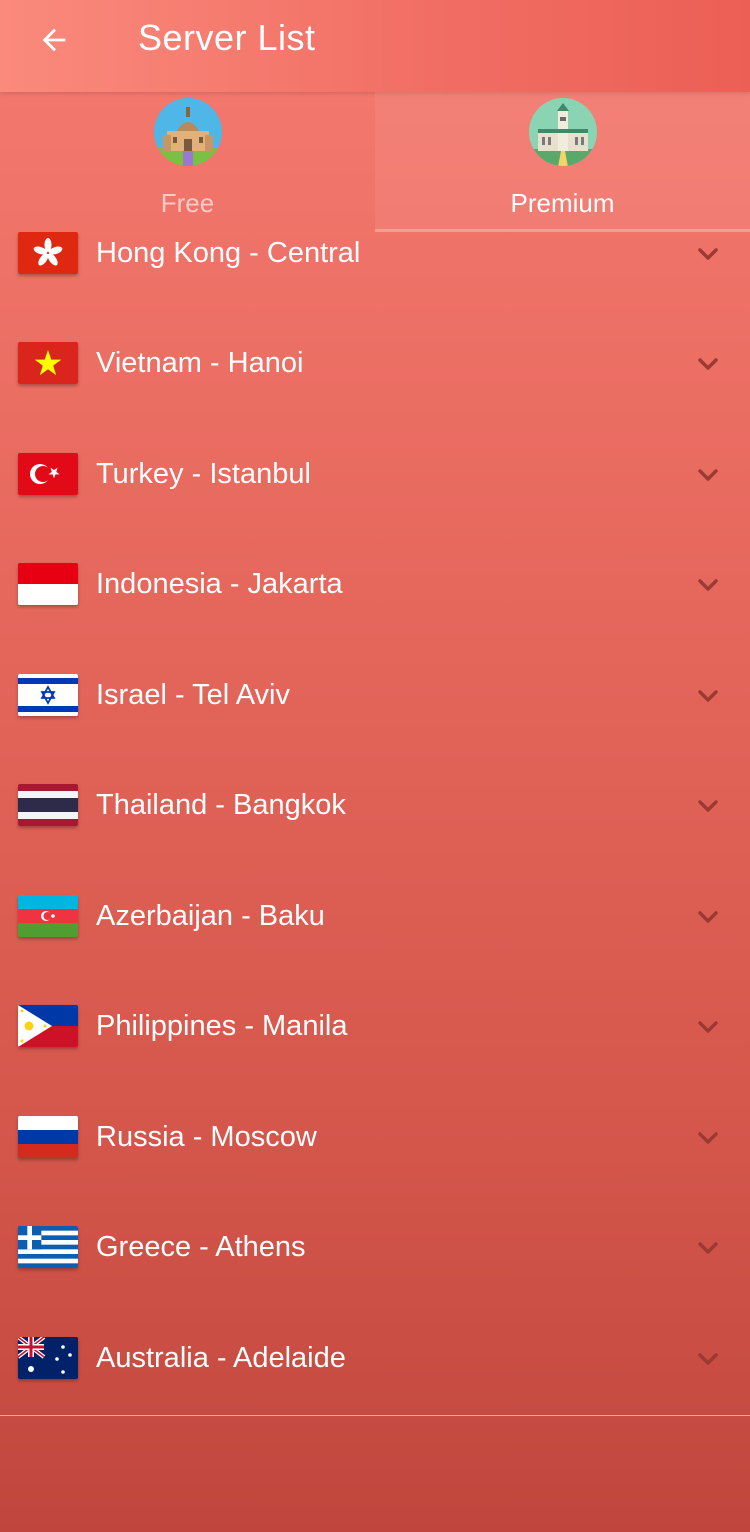 This screenshot has height=1532, width=750. I want to click on australia-flag-icon, so click(48, 1358).